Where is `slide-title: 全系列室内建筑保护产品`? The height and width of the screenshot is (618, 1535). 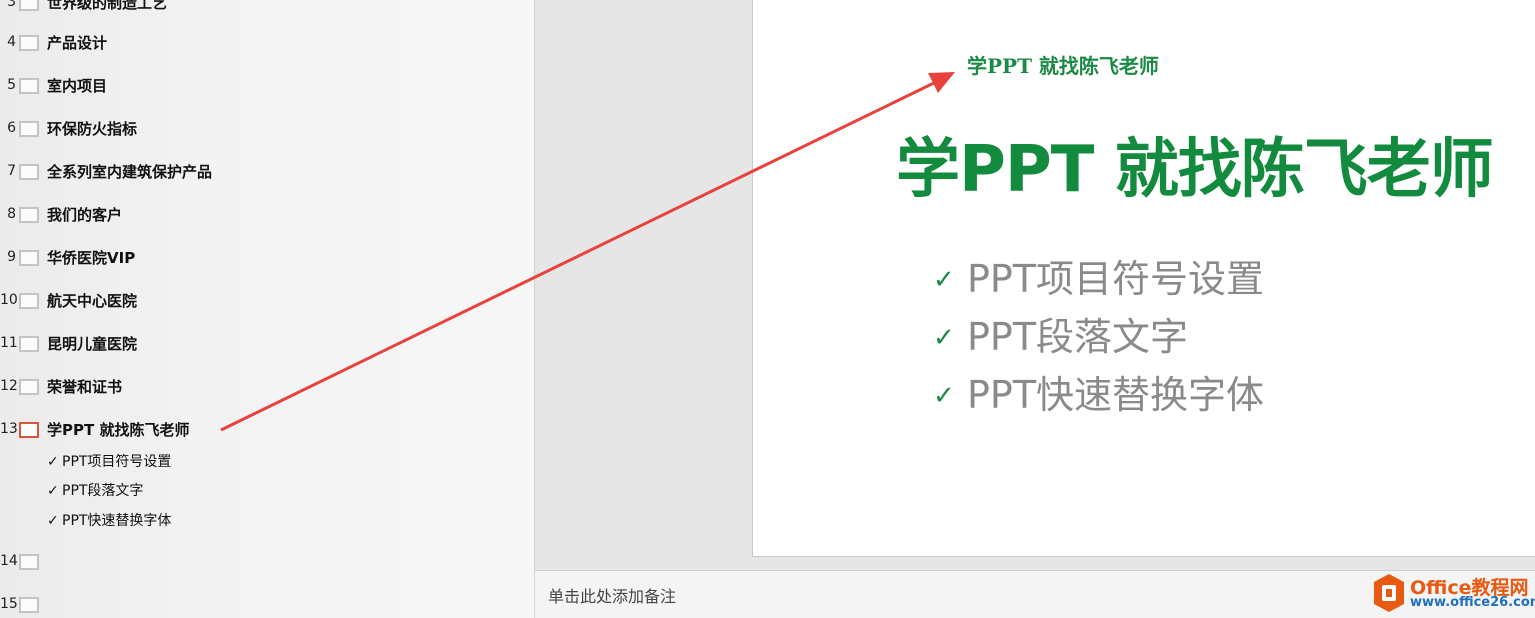 slide-title: 全系列室内建筑保护产品 is located at coordinates (129, 171).